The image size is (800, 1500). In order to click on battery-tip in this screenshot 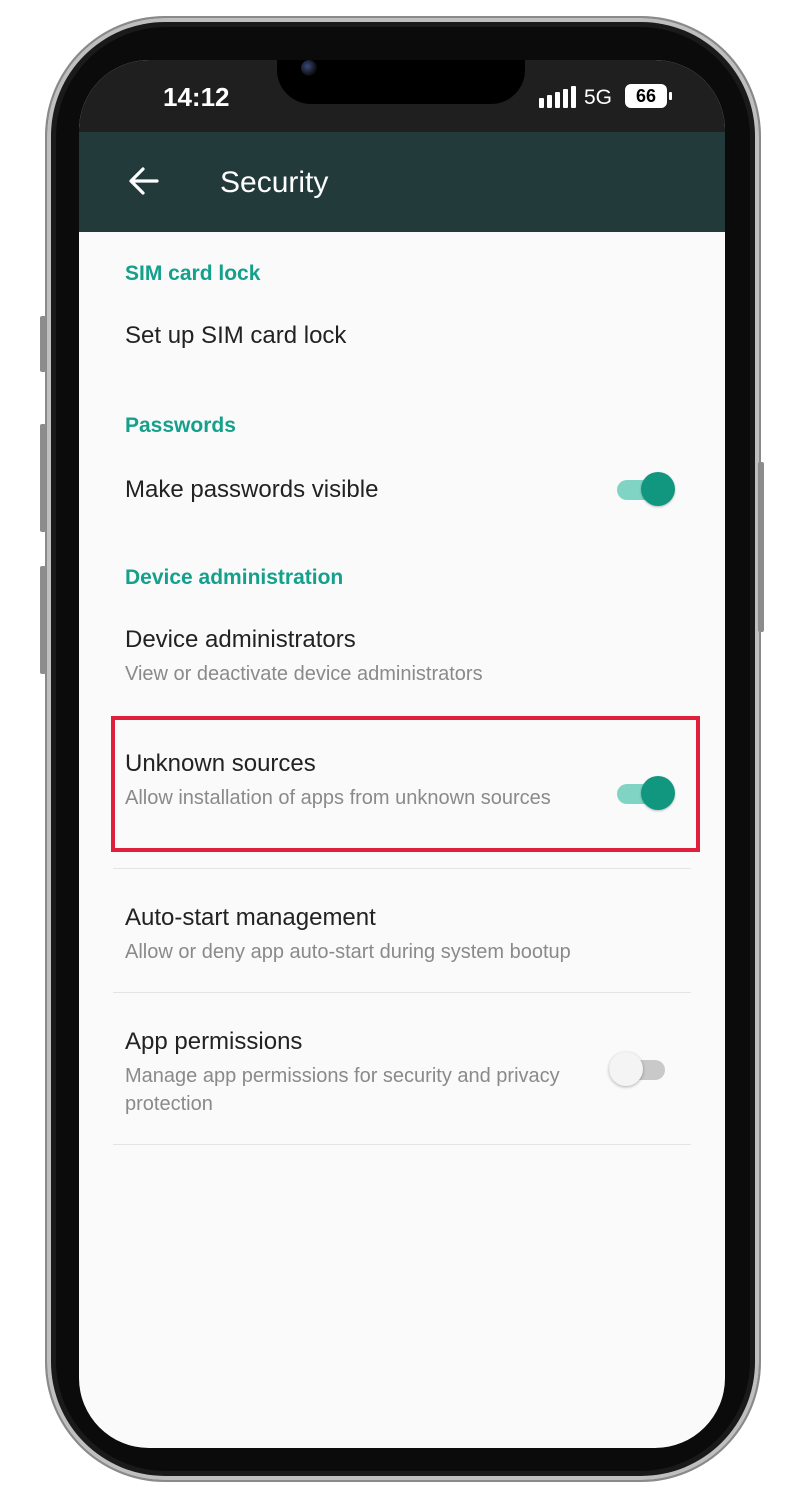, I will do `click(670, 96)`.